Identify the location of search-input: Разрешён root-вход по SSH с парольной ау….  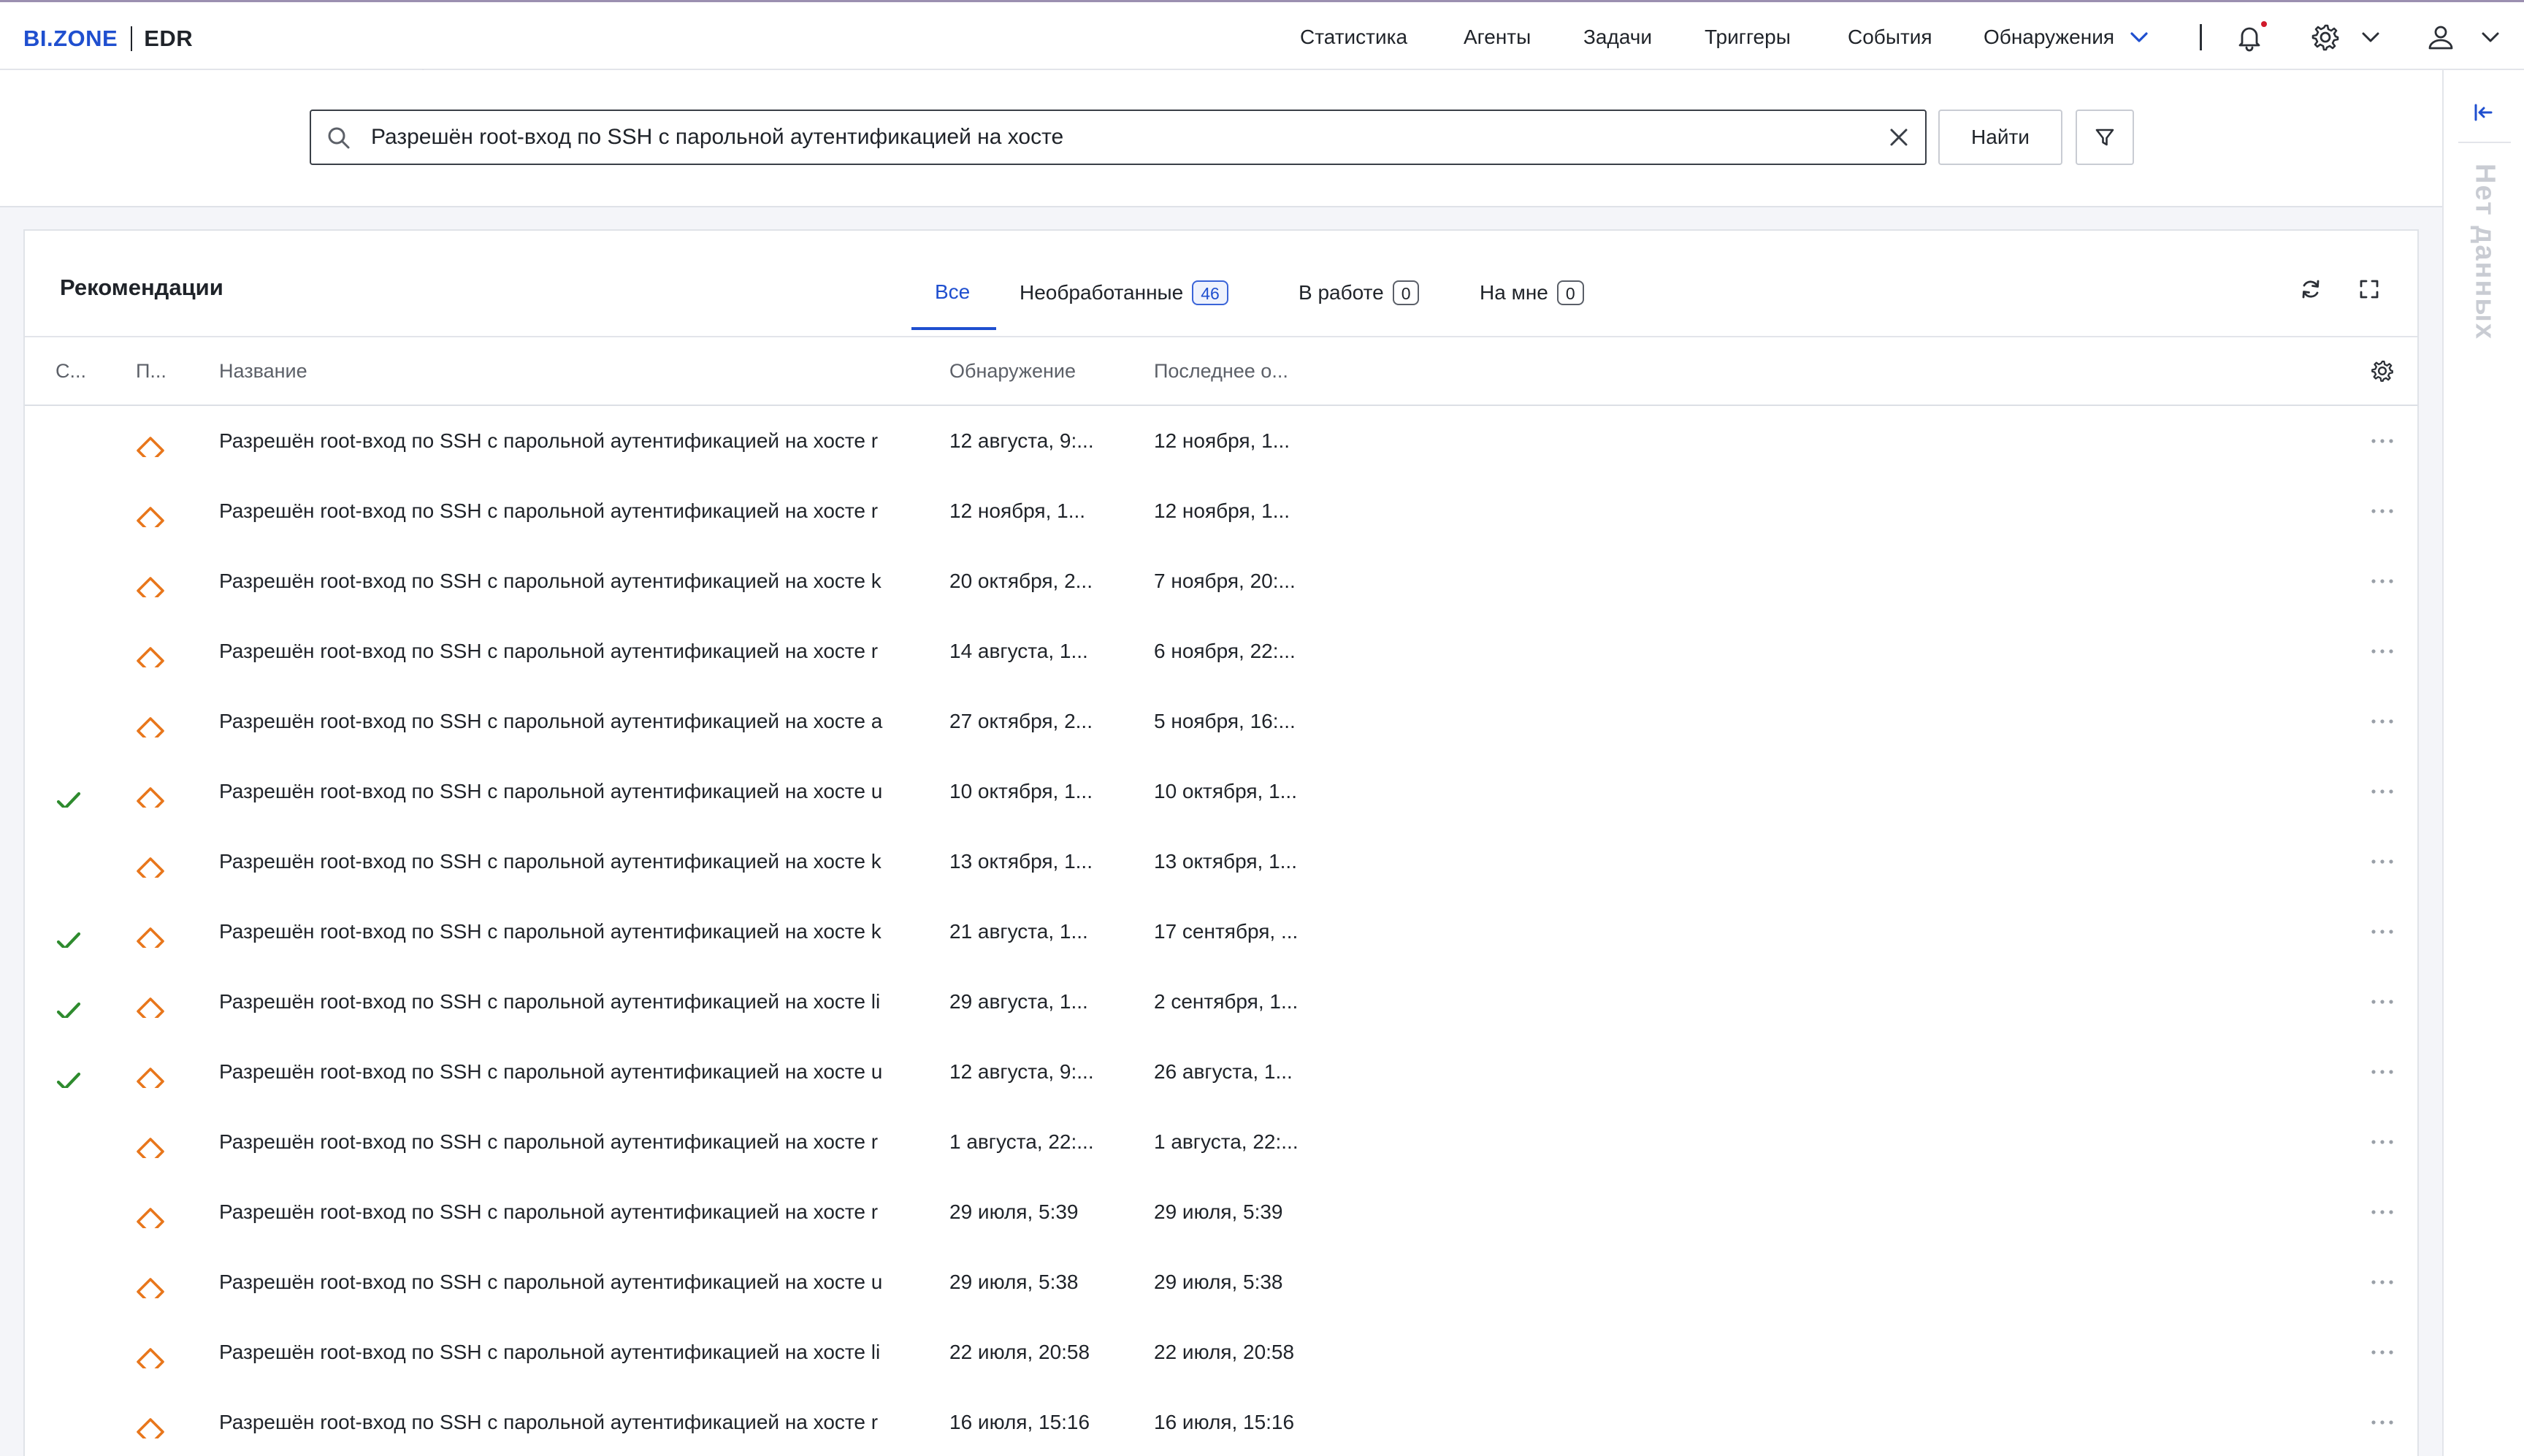
(1118, 137).